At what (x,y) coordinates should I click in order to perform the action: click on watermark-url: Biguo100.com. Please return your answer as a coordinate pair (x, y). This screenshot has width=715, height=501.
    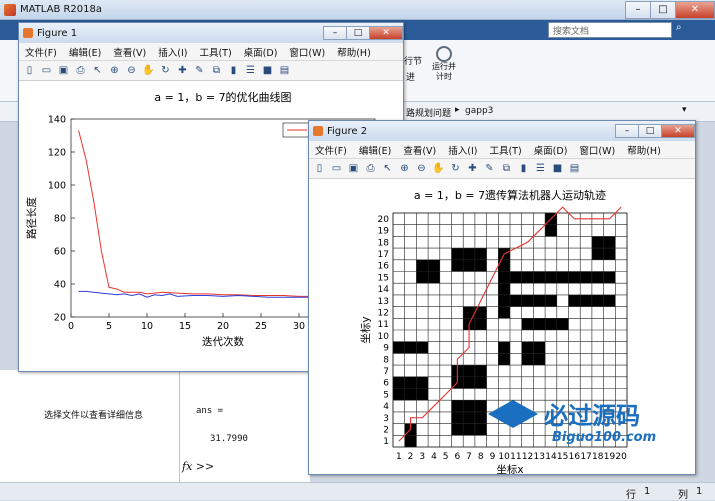
    Looking at the image, I should click on (604, 437).